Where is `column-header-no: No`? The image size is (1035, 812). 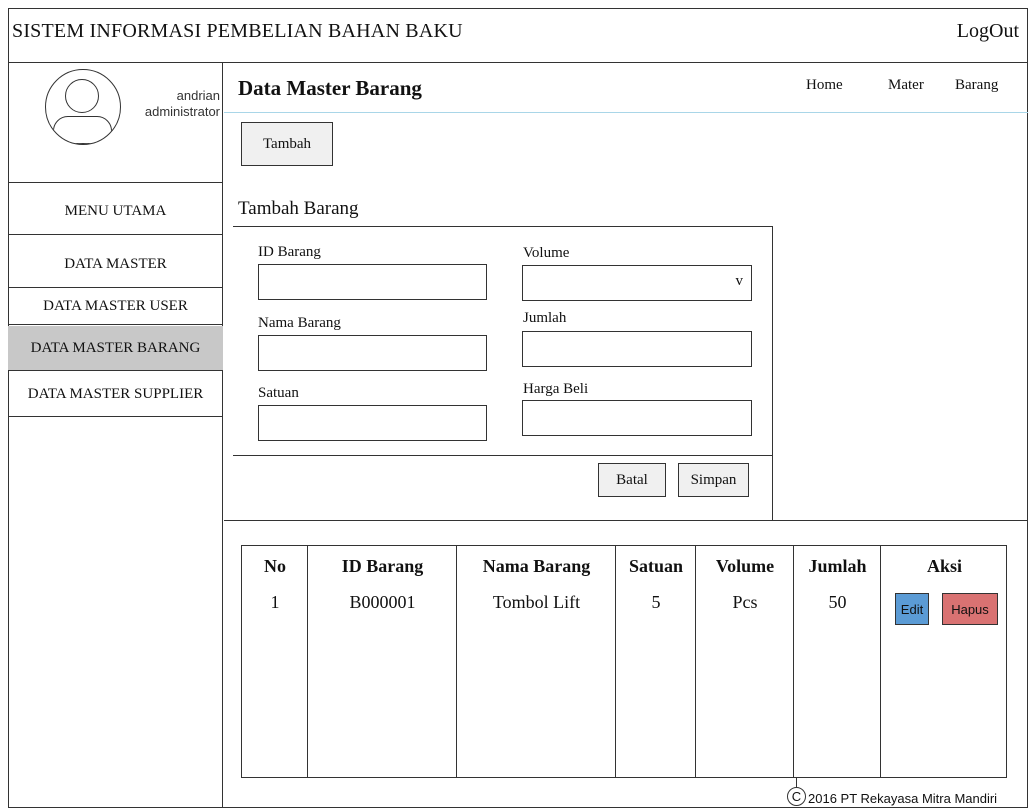 column-header-no: No is located at coordinates (275, 566).